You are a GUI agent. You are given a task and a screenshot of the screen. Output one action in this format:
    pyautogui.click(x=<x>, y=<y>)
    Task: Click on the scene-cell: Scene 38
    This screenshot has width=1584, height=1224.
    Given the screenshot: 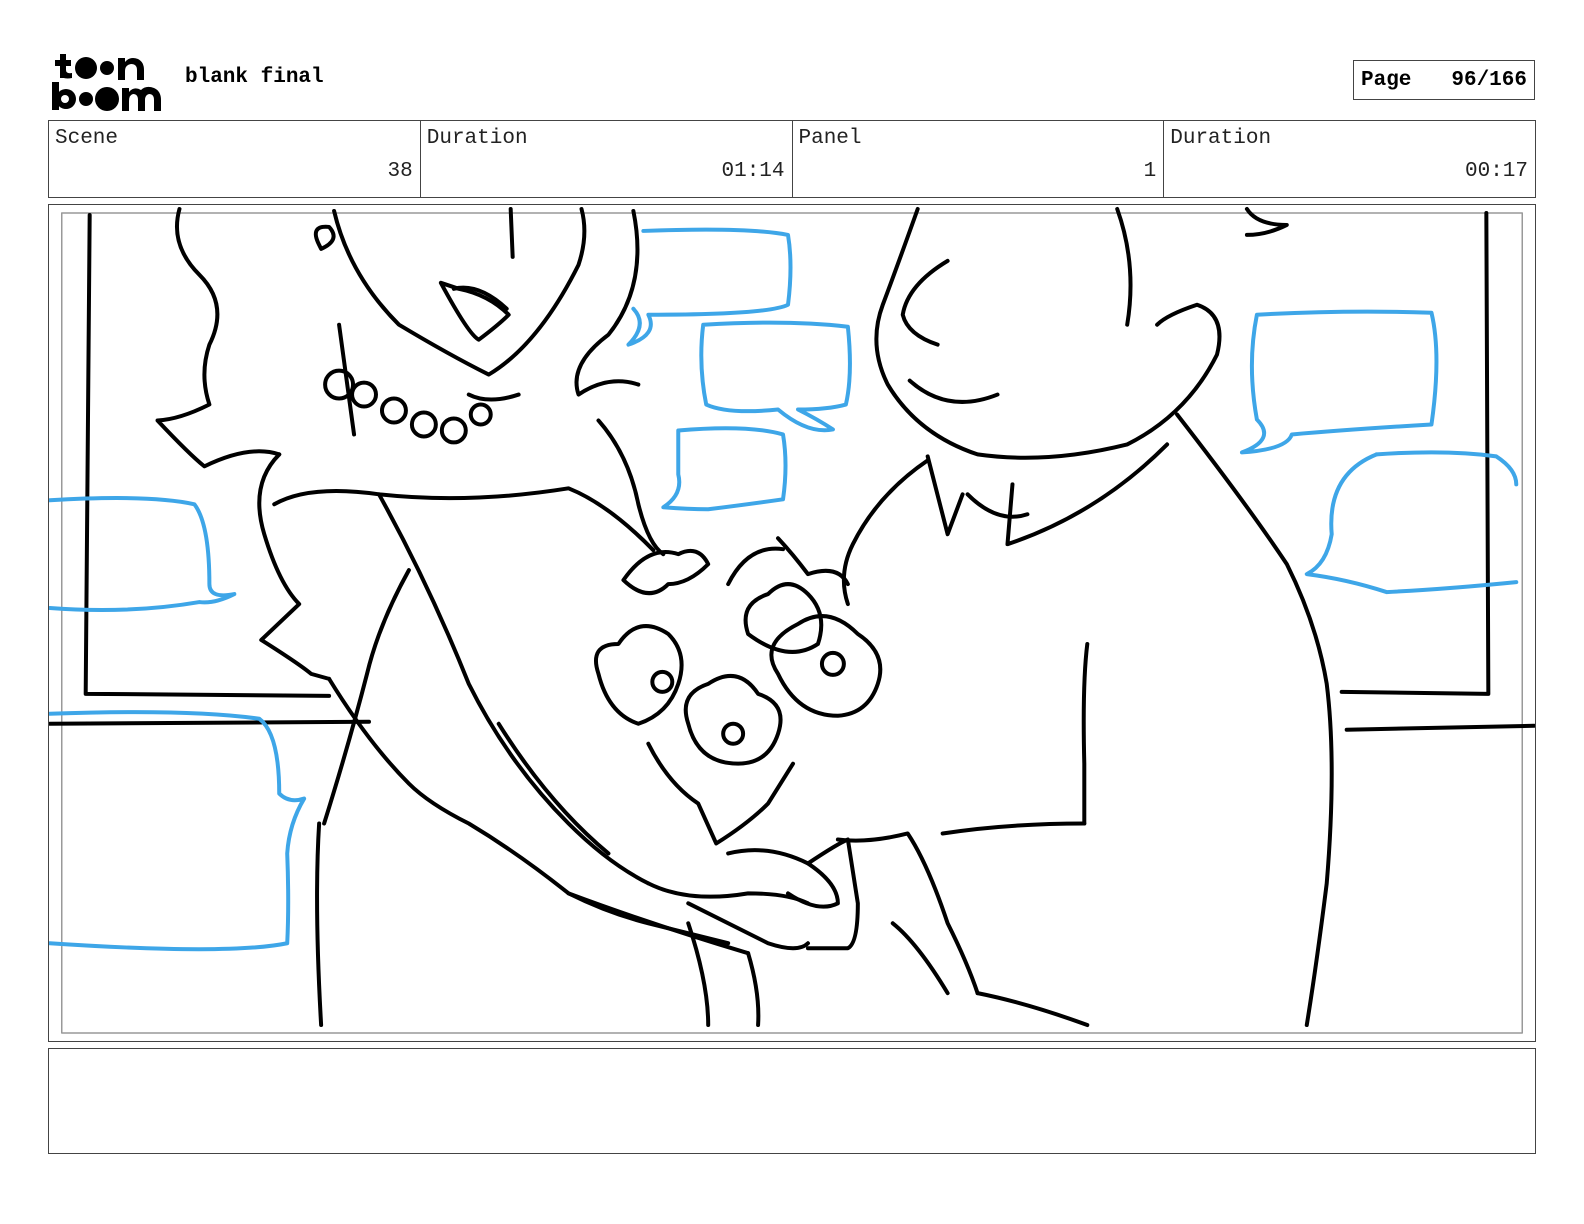 What is the action you would take?
    pyautogui.click(x=235, y=159)
    